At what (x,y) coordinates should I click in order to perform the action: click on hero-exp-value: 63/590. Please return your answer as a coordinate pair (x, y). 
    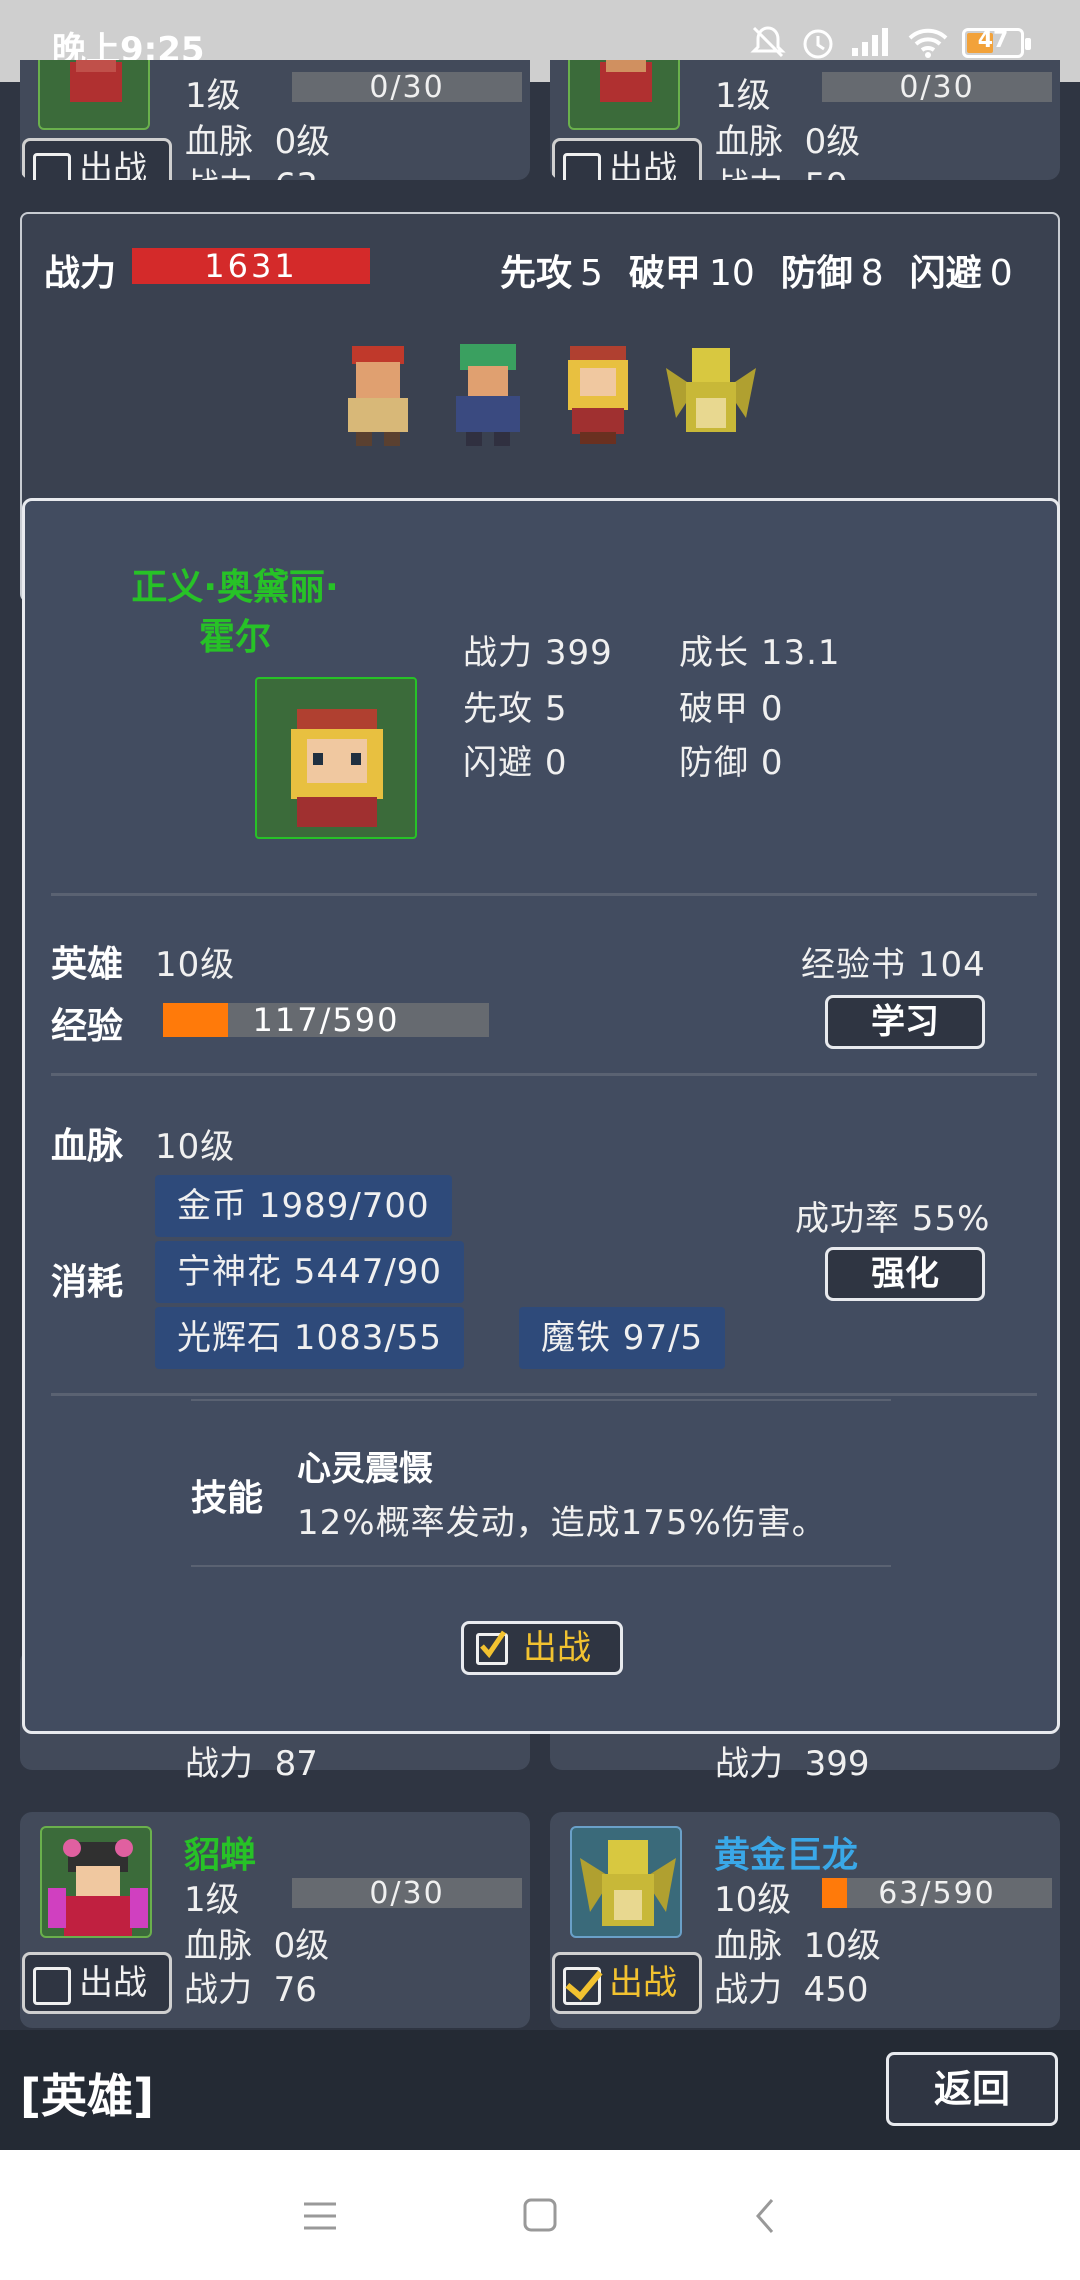
    Looking at the image, I should click on (937, 1893).